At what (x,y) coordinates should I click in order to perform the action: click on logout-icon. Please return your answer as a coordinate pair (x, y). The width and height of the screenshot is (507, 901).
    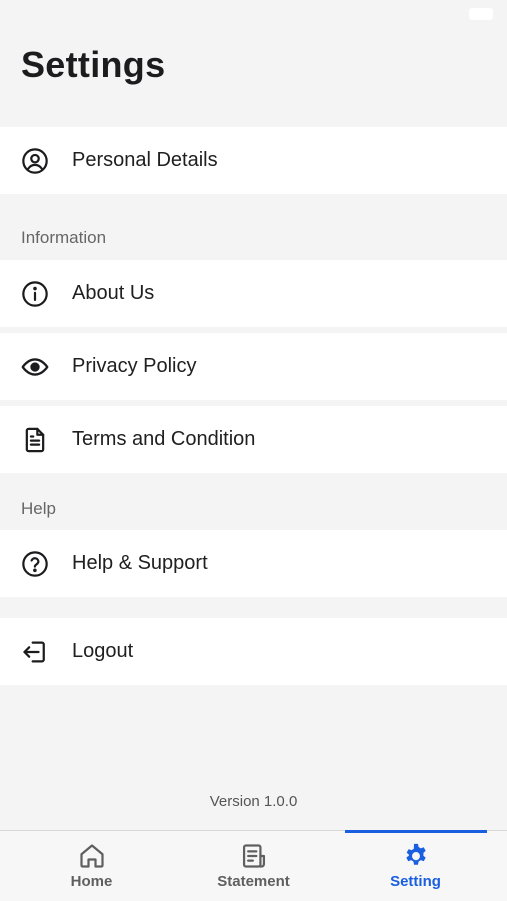
    Looking at the image, I should click on (35, 652).